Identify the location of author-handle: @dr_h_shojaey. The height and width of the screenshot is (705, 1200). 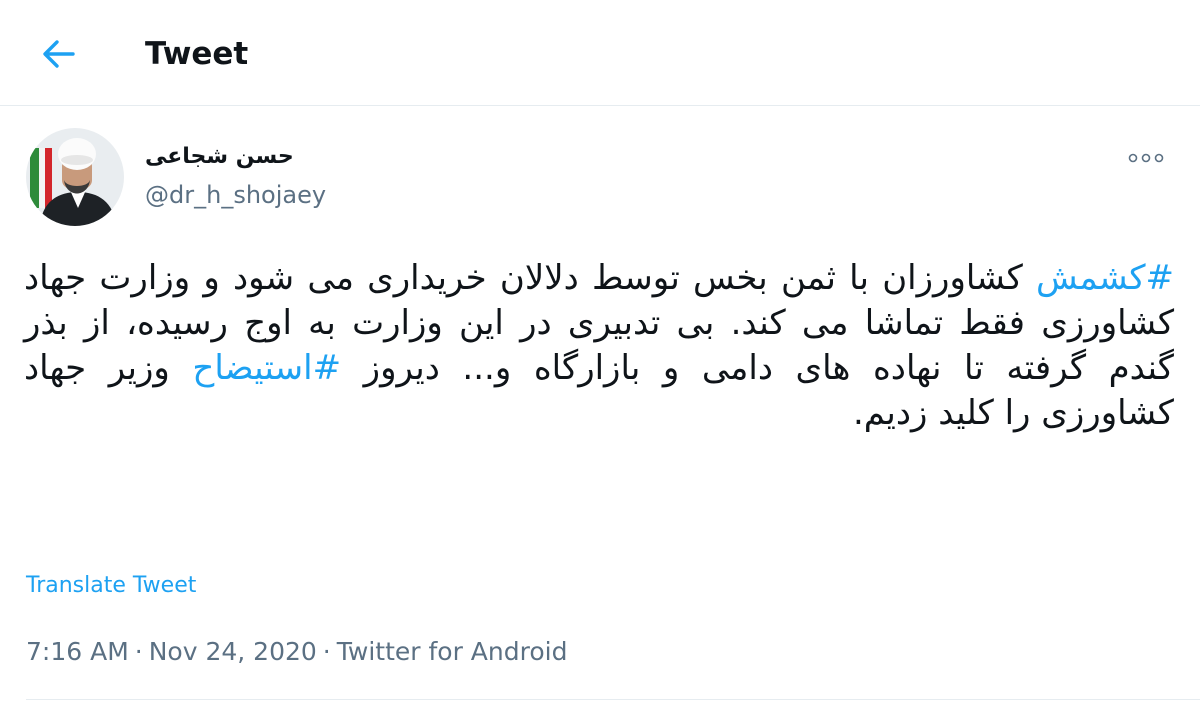
(235, 195).